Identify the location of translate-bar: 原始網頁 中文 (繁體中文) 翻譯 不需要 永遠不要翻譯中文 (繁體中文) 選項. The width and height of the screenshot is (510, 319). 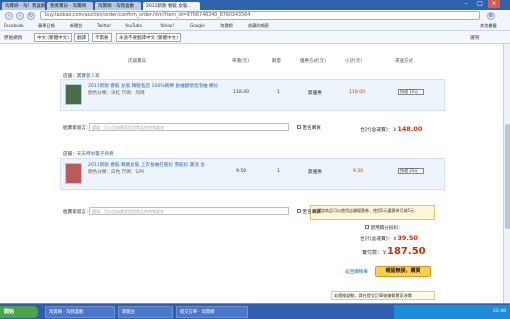
(255, 37).